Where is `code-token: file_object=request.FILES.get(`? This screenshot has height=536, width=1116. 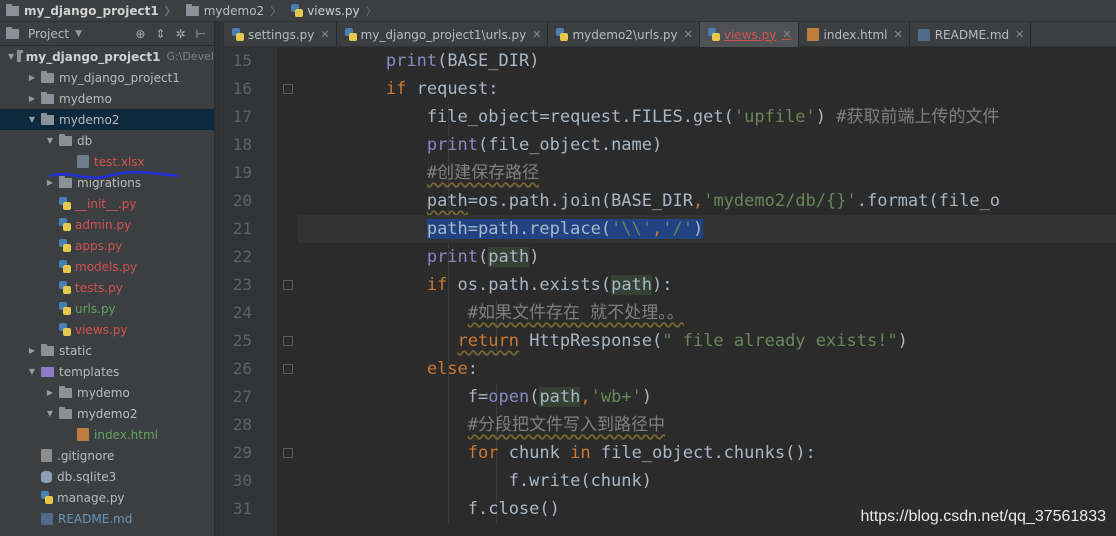 code-token: file_object=request.FILES.get( is located at coordinates (519, 117).